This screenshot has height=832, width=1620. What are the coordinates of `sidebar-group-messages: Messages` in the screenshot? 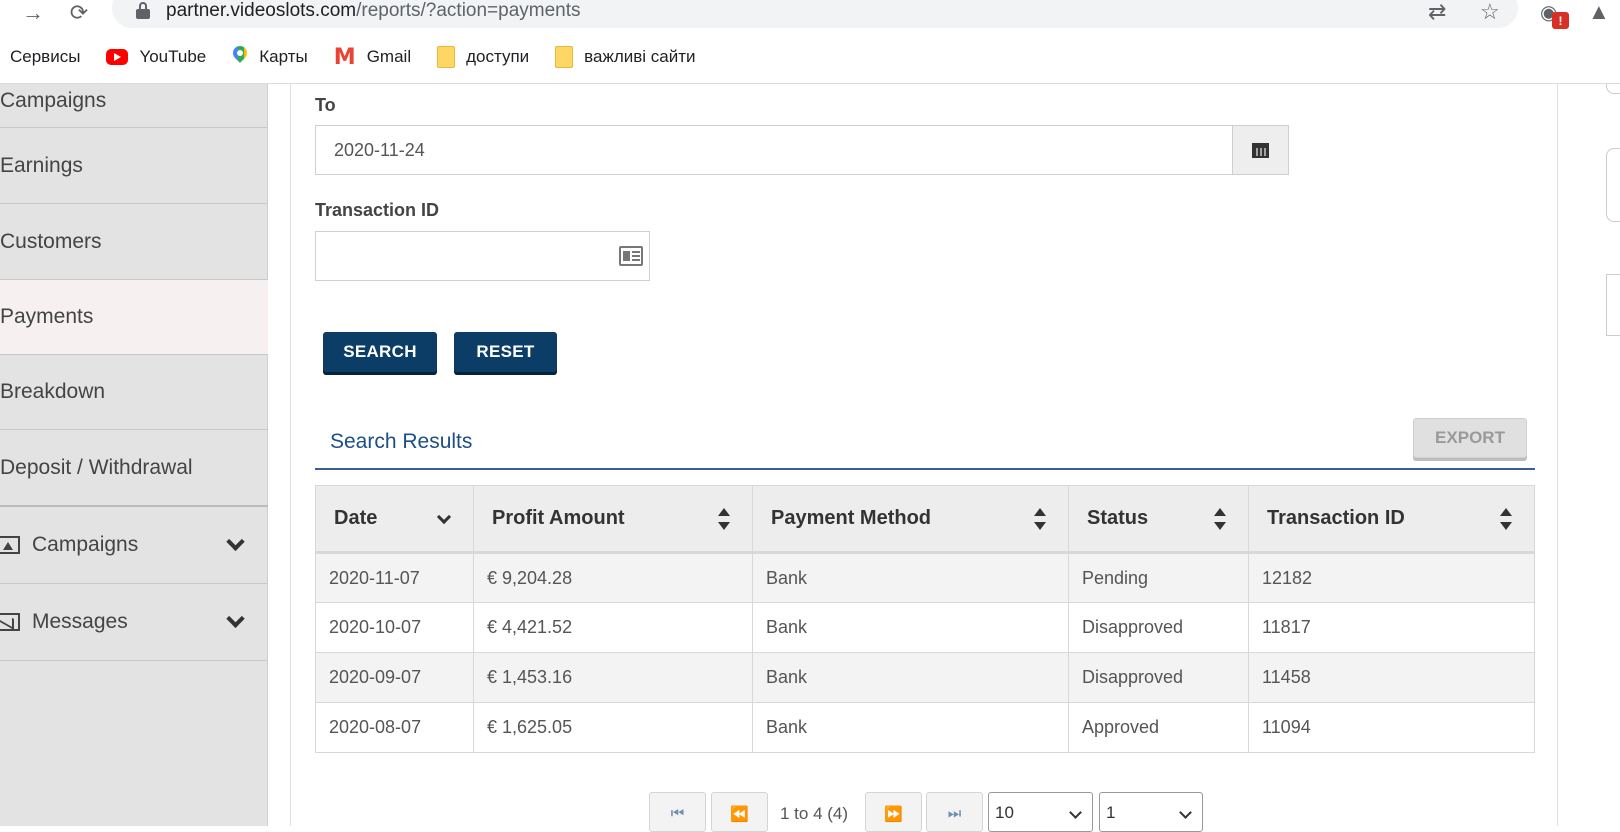 It's located at (134, 622).